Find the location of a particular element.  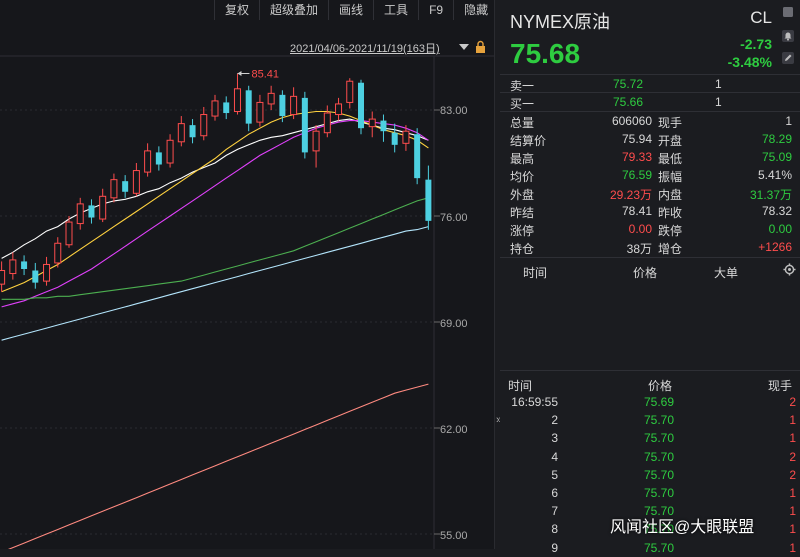

toolbar-tools-button: 工具 is located at coordinates (397, 10).